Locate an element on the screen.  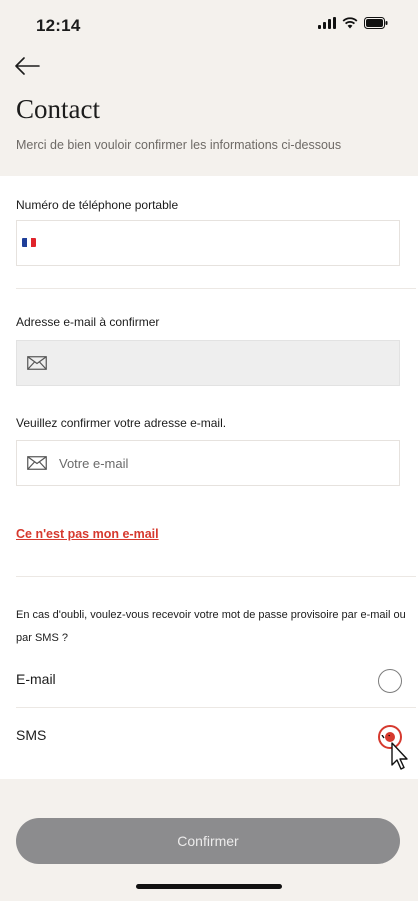
option-sms: SMS is located at coordinates (209, 737).